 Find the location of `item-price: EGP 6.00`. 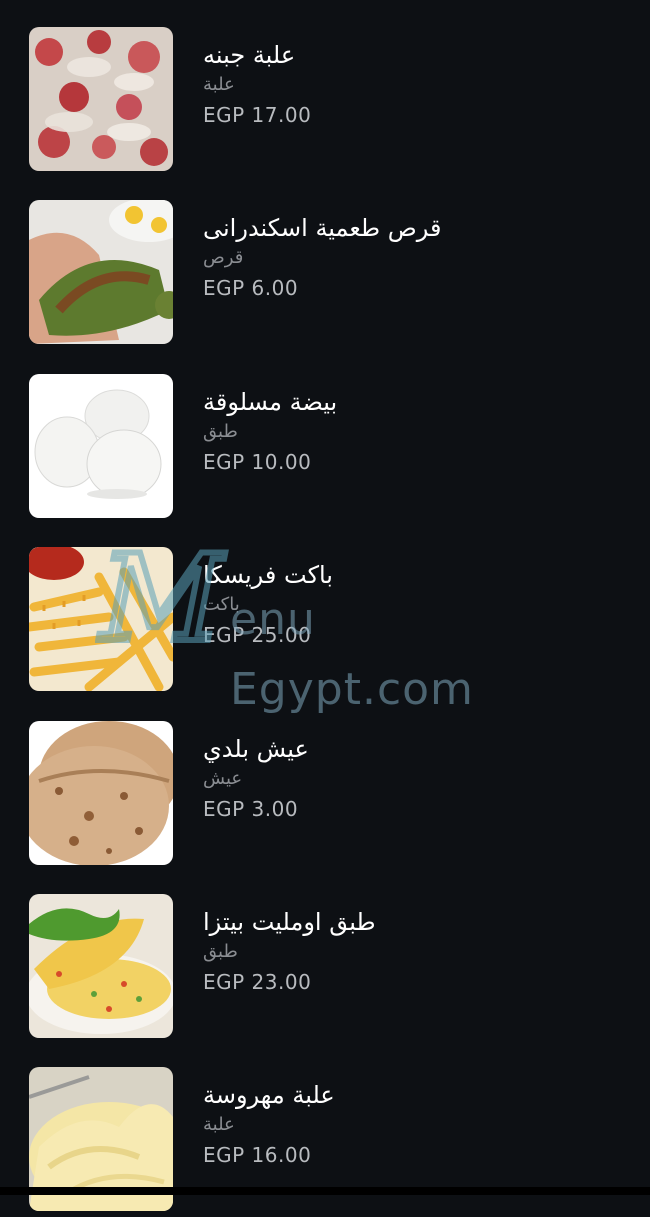

item-price: EGP 6.00 is located at coordinates (251, 288).